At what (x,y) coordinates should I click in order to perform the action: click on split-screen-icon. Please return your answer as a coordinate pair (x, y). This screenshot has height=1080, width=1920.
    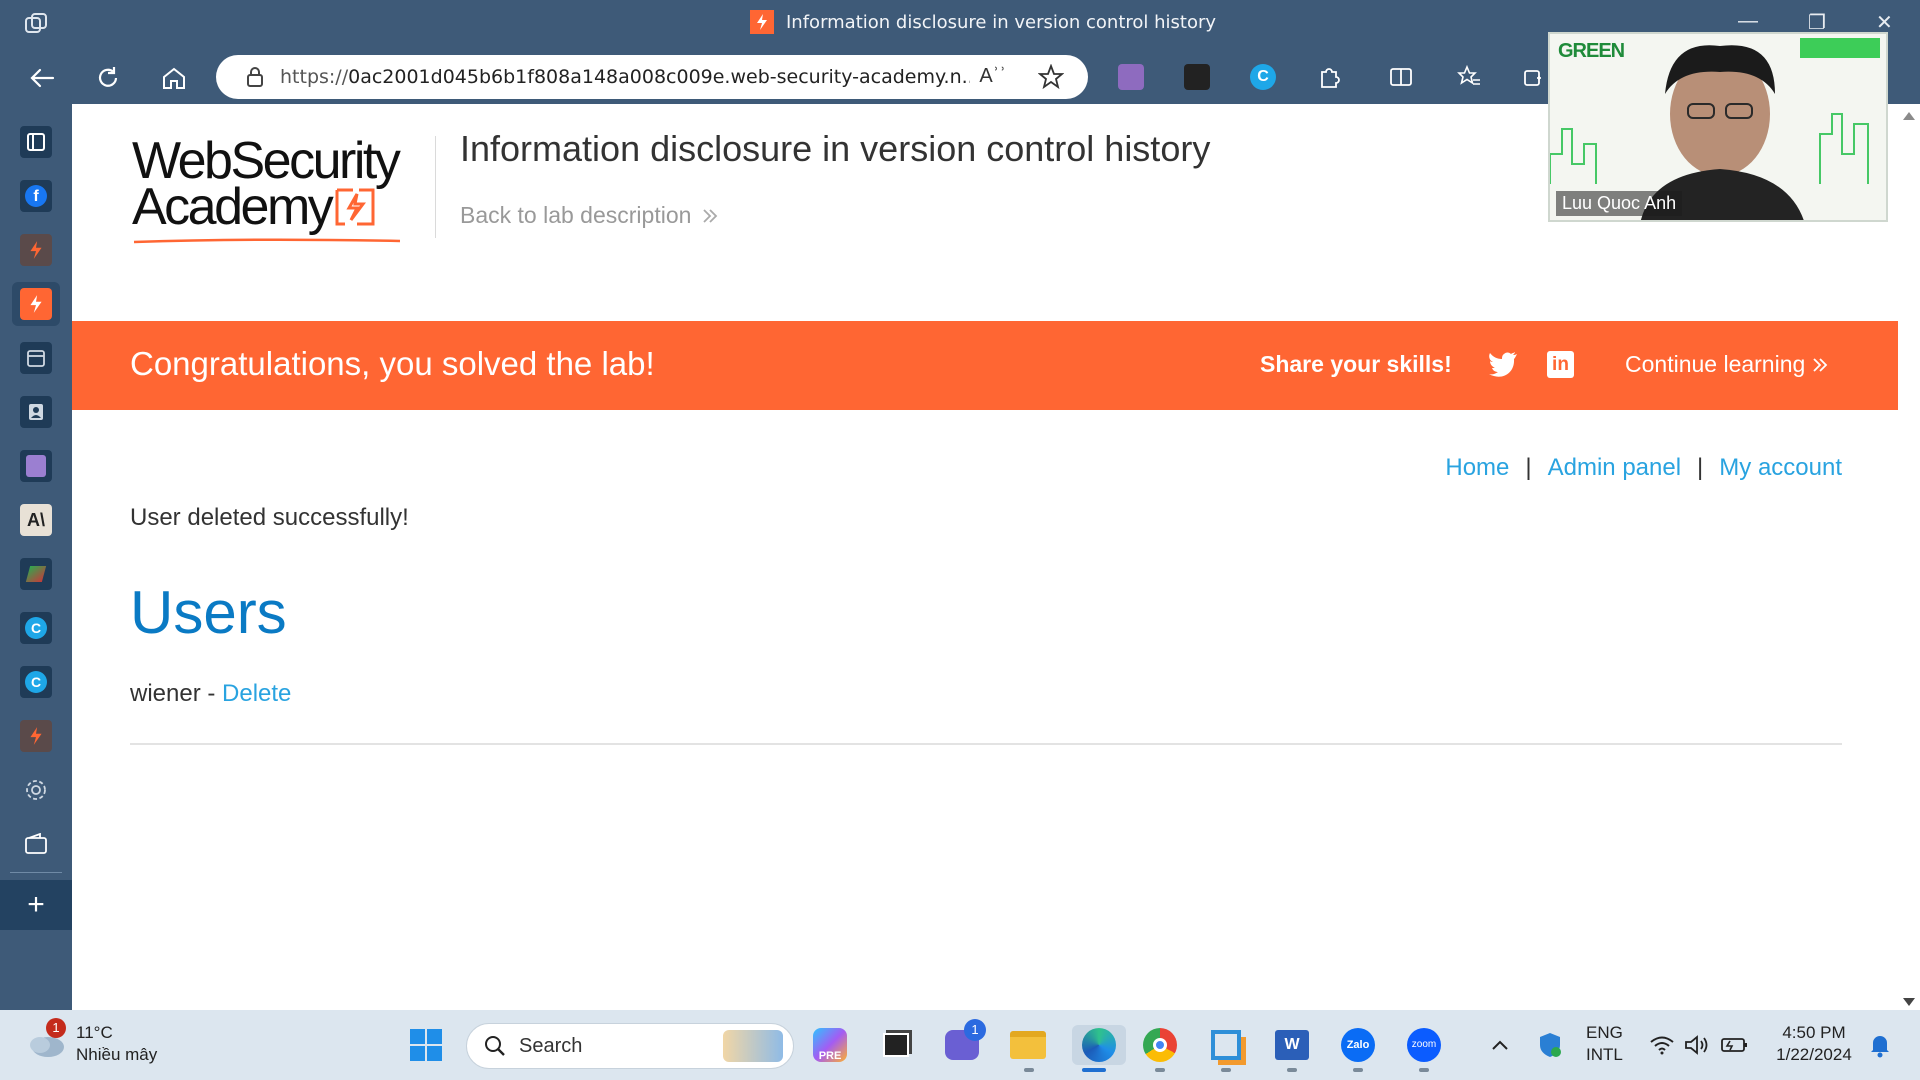
    Looking at the image, I should click on (1401, 77).